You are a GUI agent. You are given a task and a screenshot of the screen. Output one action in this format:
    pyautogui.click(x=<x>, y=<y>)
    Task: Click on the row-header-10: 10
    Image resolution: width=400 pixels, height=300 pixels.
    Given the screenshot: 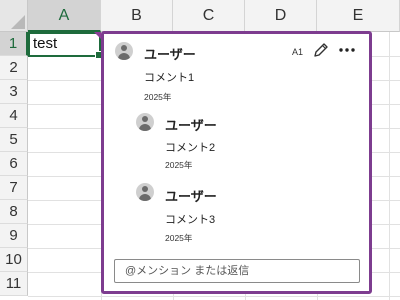 What is the action you would take?
    pyautogui.click(x=14, y=260)
    